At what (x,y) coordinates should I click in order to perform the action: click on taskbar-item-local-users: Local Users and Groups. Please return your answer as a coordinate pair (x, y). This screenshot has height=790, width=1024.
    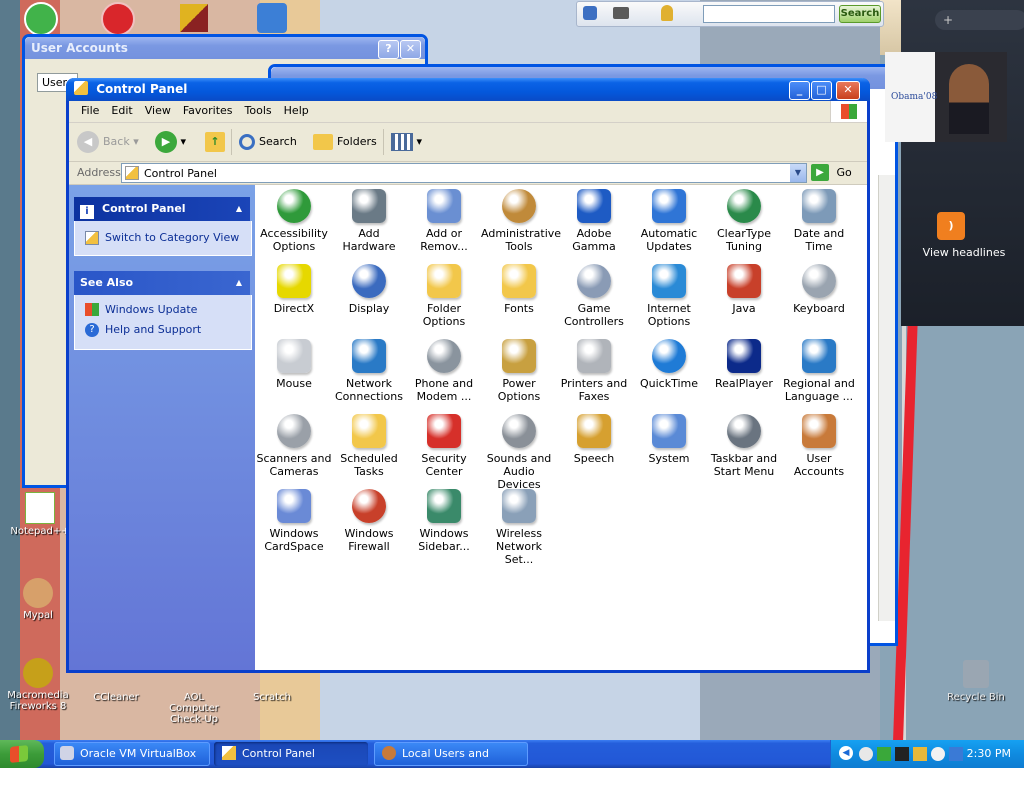
    Looking at the image, I should click on (451, 763).